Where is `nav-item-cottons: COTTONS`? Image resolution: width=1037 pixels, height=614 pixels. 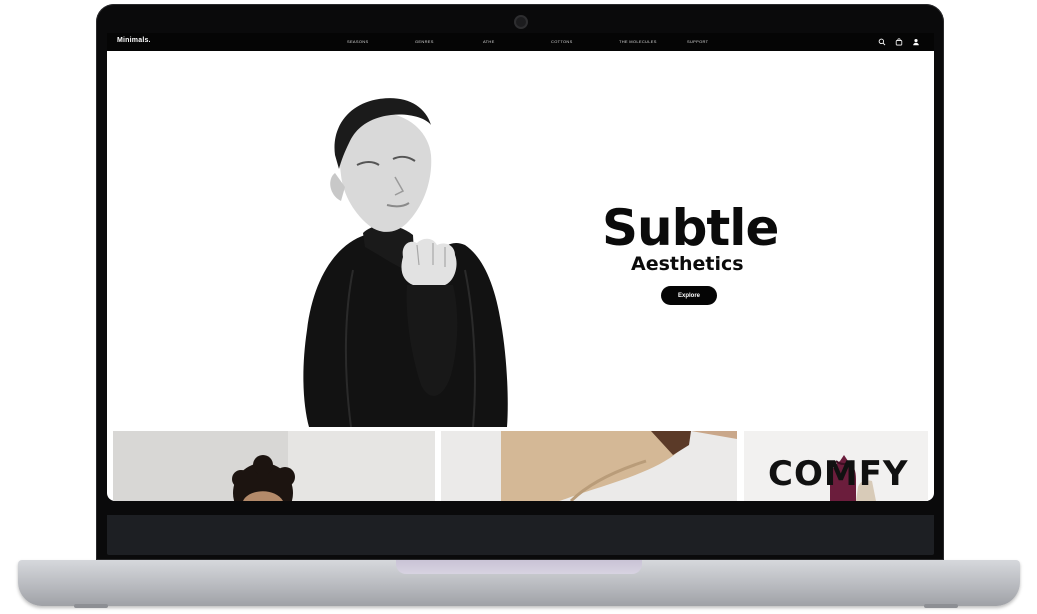
nav-item-cottons: COTTONS is located at coordinates (585, 41).